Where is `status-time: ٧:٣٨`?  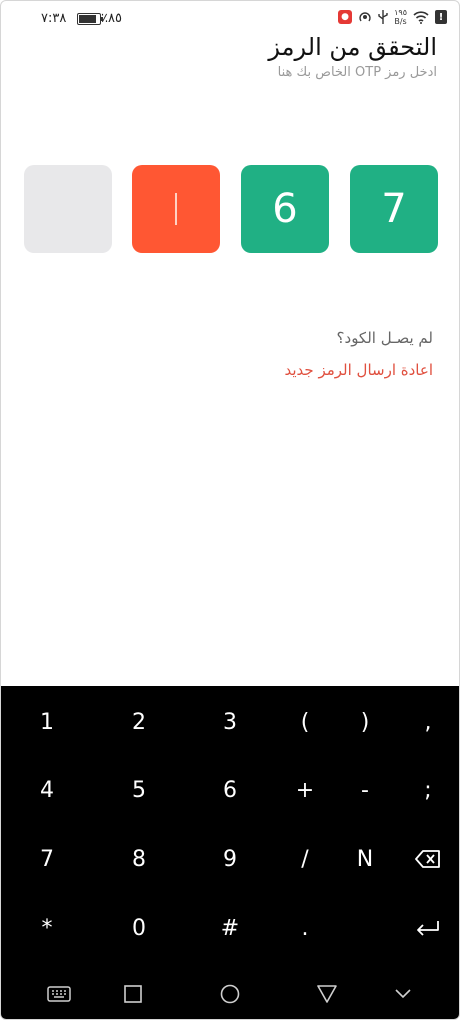 status-time: ٧:٣٨ is located at coordinates (54, 18).